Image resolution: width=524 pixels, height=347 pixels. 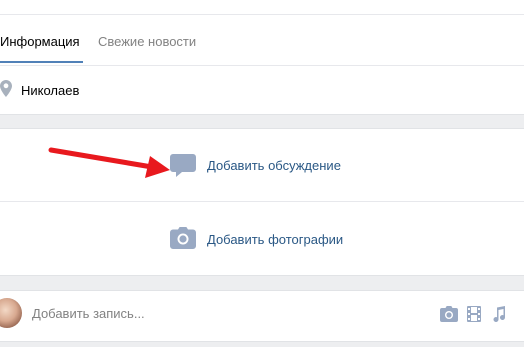 I want to click on film-icon, so click(x=474, y=314).